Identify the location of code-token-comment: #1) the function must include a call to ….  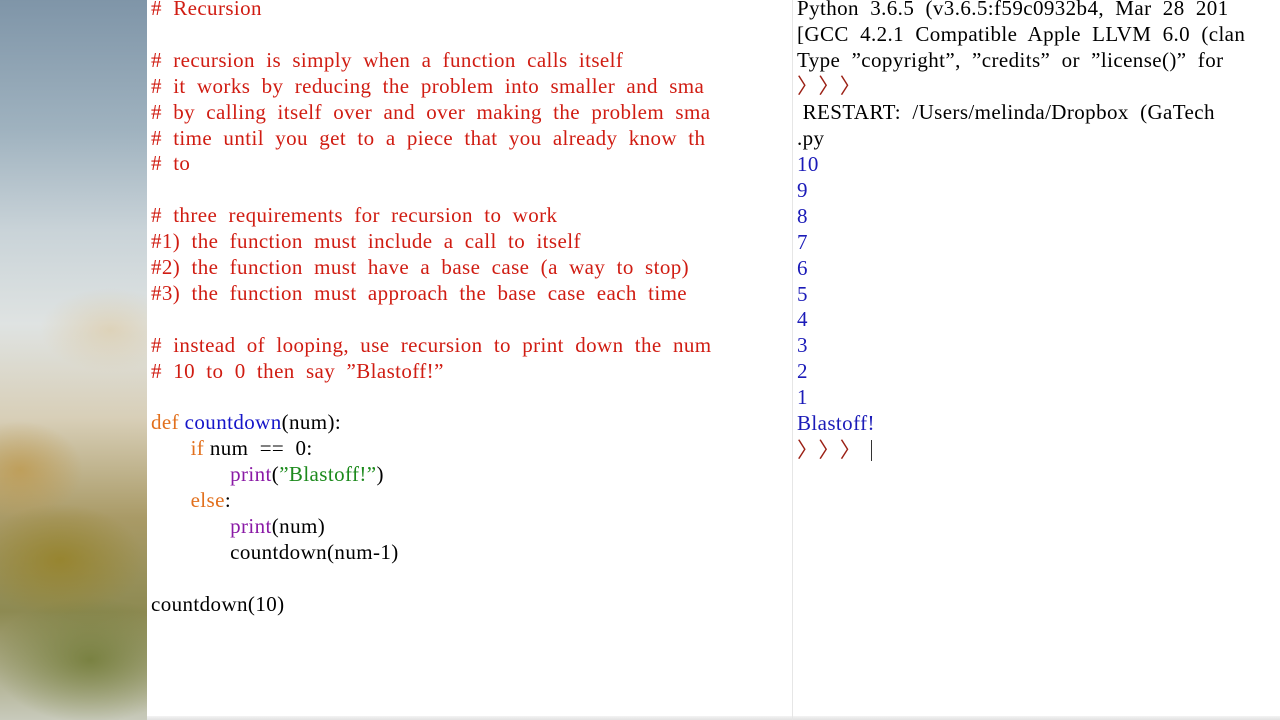
(366, 241).